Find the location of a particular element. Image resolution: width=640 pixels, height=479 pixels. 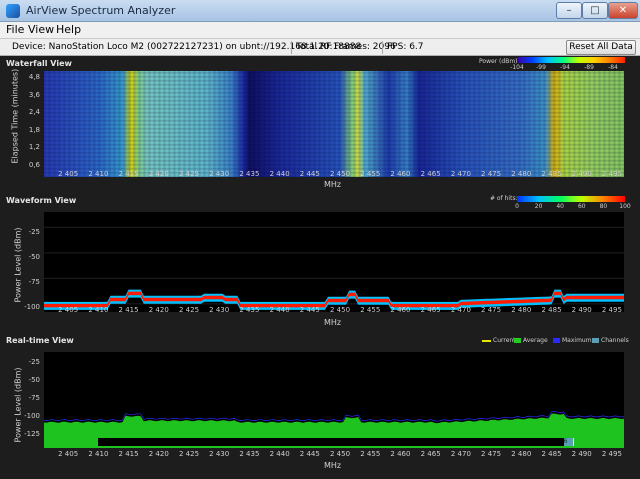

freq-tick-label: 2 430 is located at coordinates (219, 310).